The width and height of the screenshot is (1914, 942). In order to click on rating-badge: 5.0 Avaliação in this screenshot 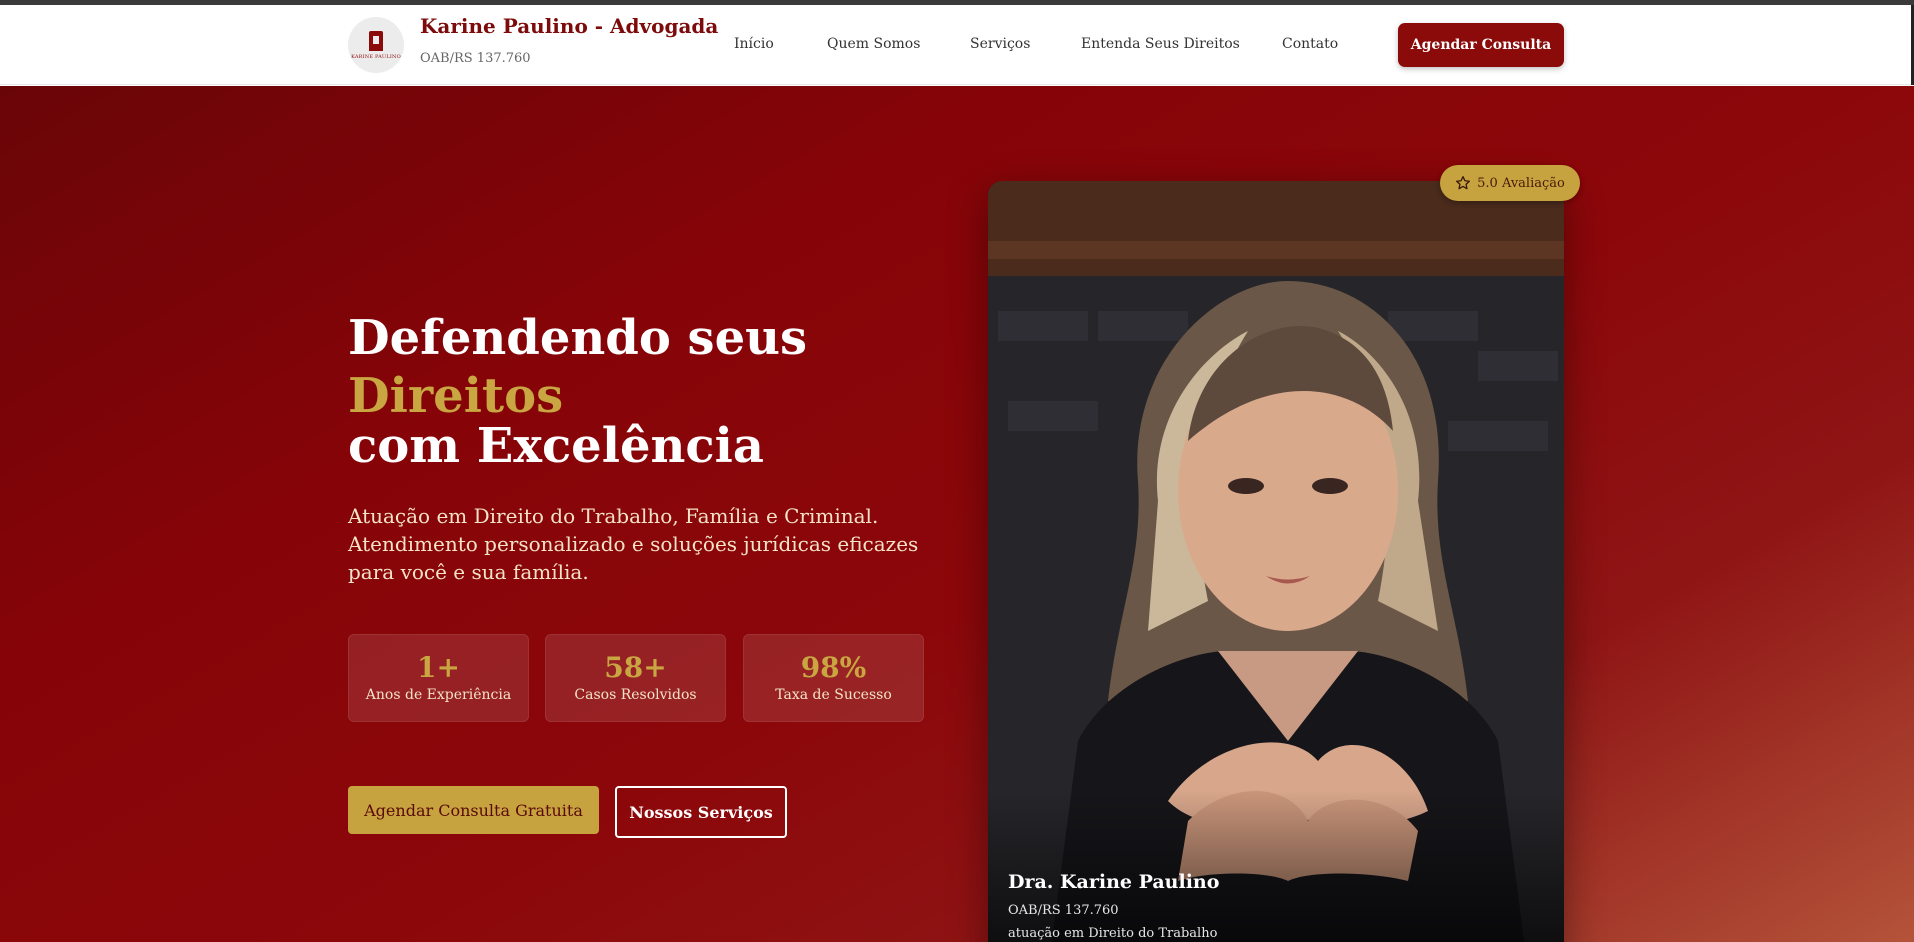, I will do `click(1510, 183)`.